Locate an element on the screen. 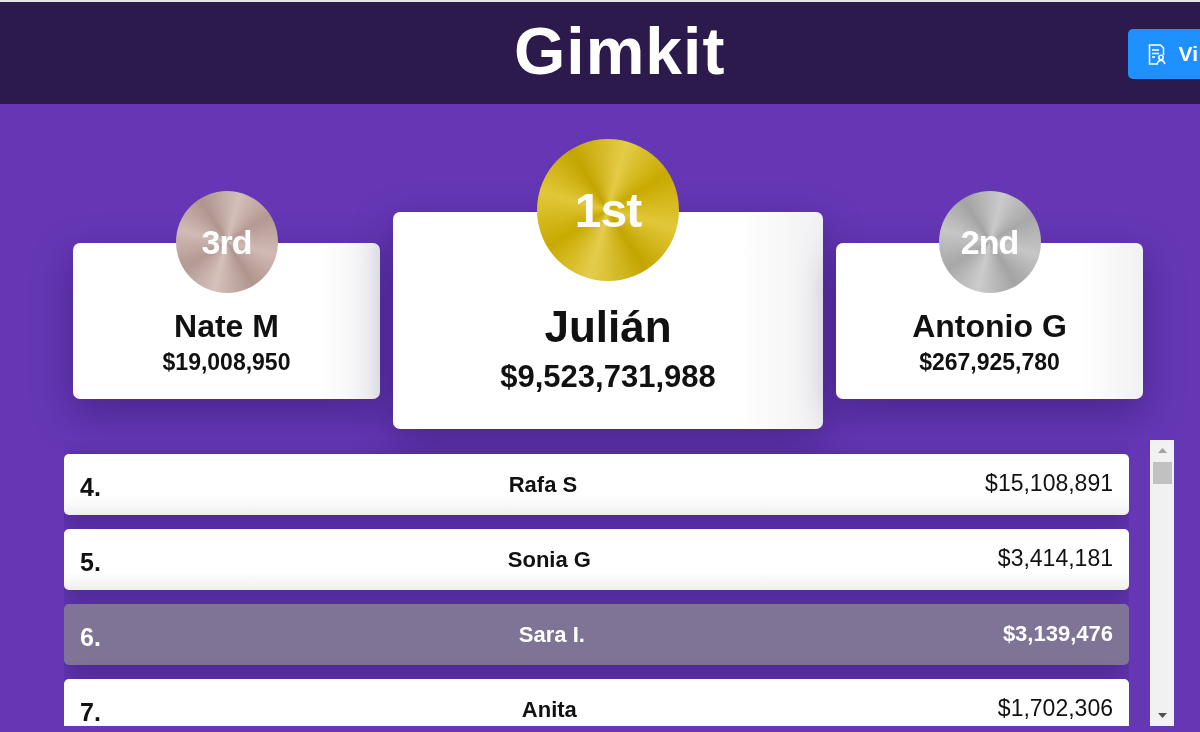  scroll-down-arrow-icon is located at coordinates (1162, 715).